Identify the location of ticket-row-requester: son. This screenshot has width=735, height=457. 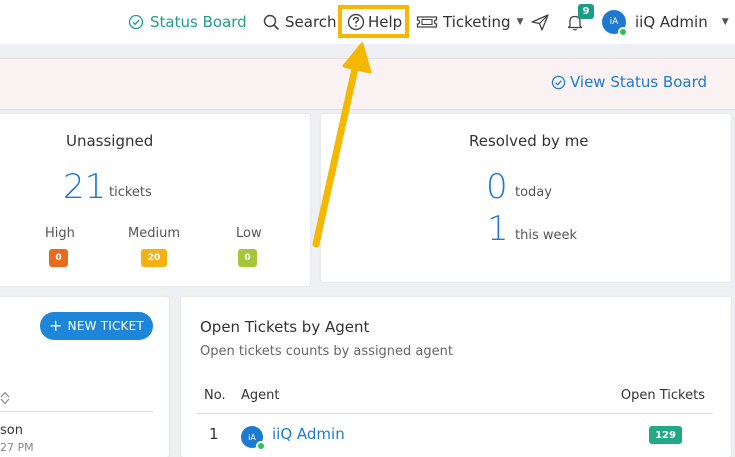
(11, 430).